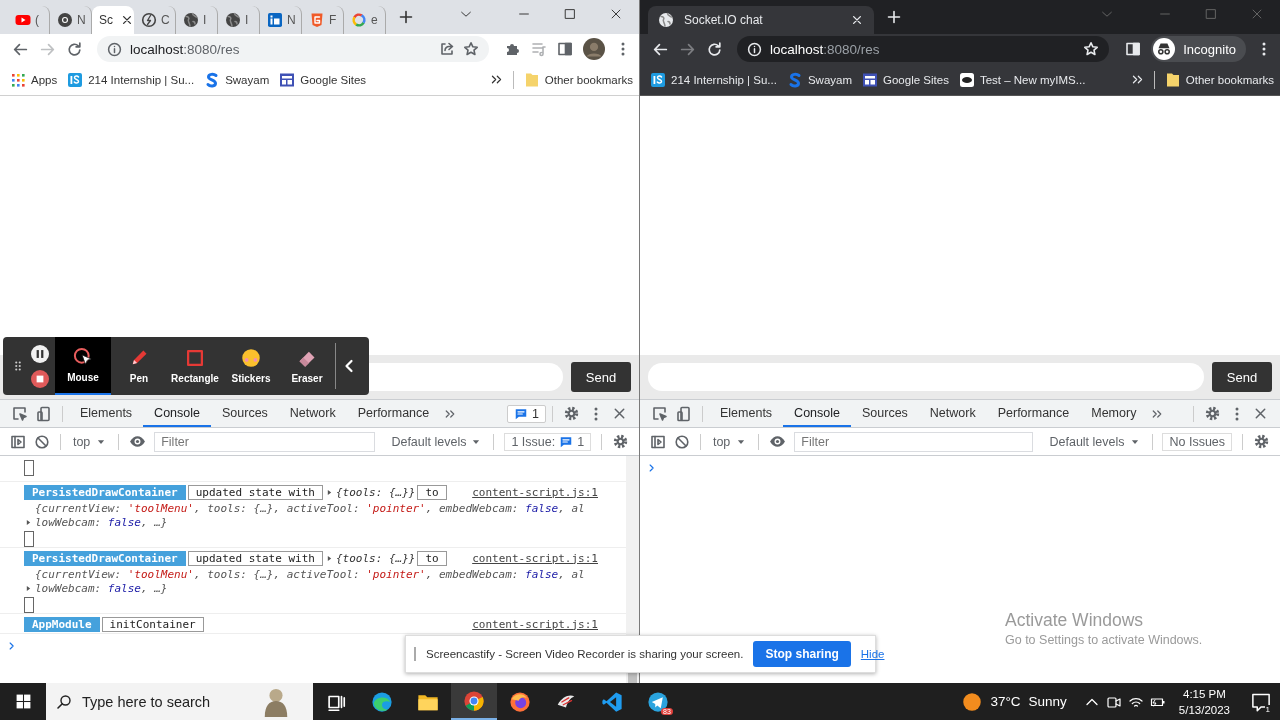  What do you see at coordinates (34, 79) in the screenshot?
I see `bookmark: Apps` at bounding box center [34, 79].